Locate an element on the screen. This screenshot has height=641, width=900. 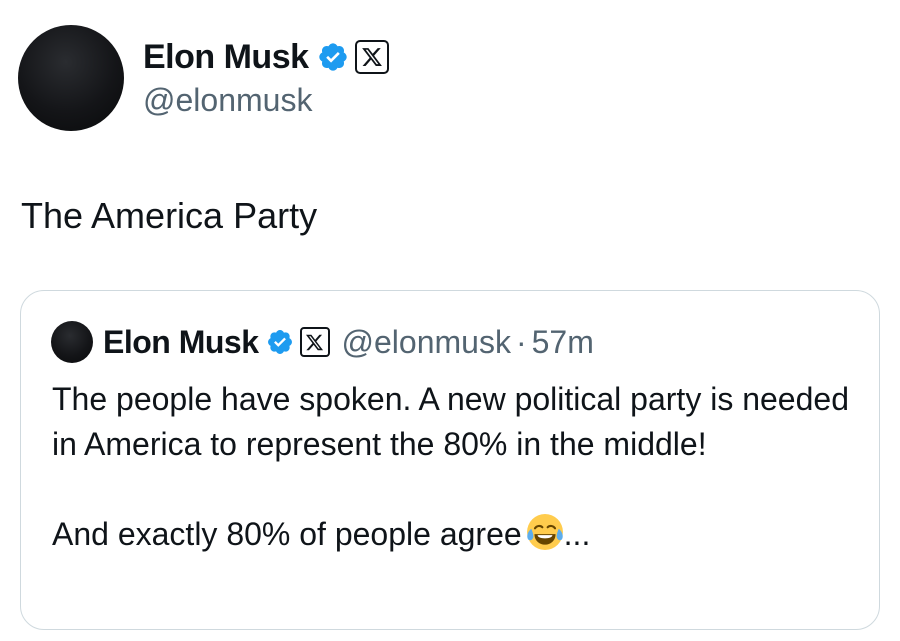
user-handle: @elonmusk is located at coordinates (266, 100).